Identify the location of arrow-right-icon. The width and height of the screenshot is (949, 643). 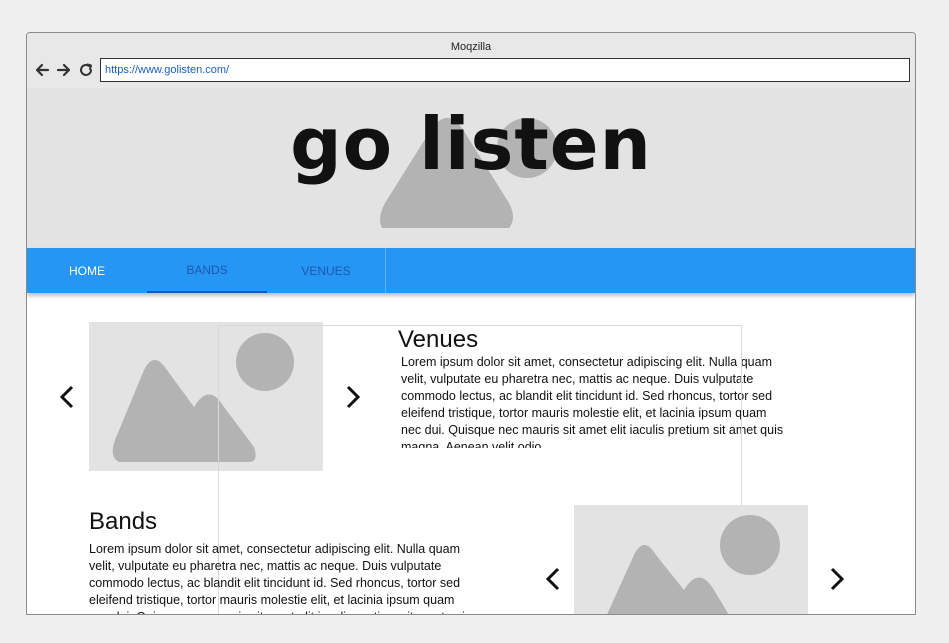
(63, 70).